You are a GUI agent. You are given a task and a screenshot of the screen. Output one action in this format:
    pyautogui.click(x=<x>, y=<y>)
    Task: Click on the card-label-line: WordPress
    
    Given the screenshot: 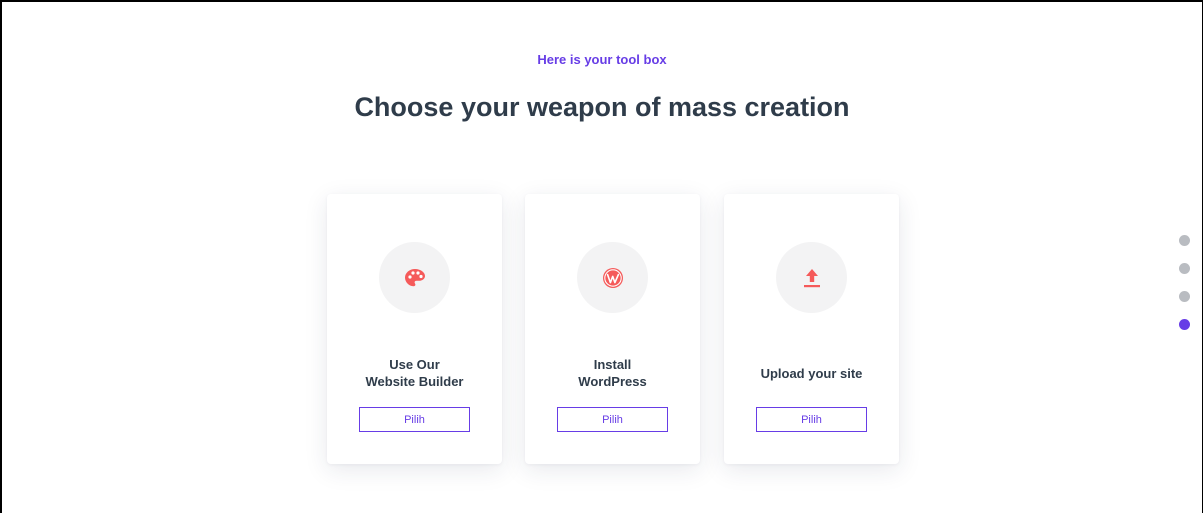 What is the action you would take?
    pyautogui.click(x=612, y=381)
    